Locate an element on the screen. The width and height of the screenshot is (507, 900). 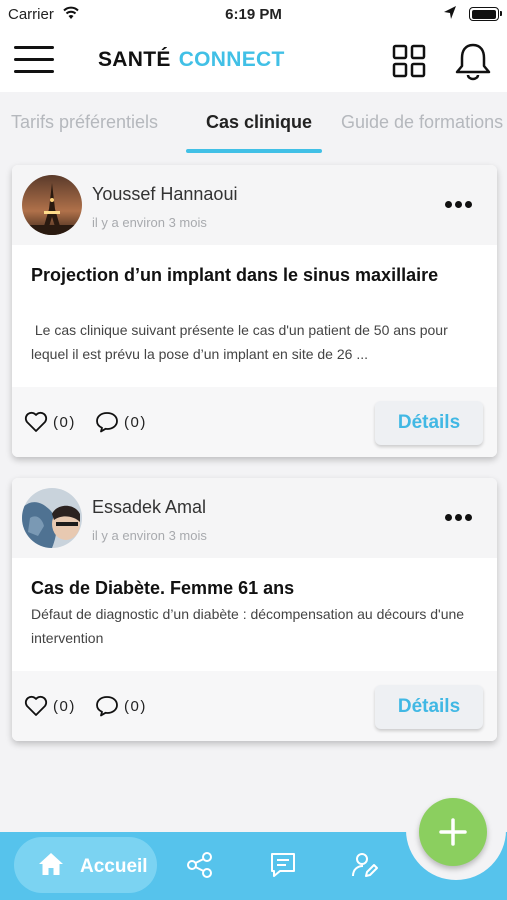
active-tab-indicator is located at coordinates (254, 151).